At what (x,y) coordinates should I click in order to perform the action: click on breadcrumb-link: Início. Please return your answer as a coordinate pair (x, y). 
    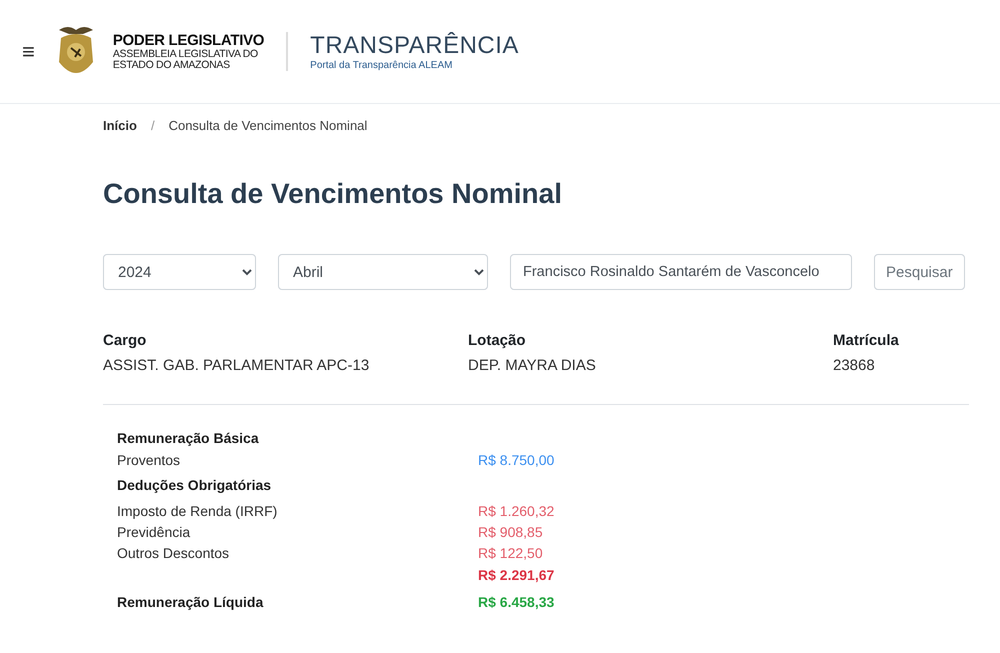
    Looking at the image, I should click on (120, 125).